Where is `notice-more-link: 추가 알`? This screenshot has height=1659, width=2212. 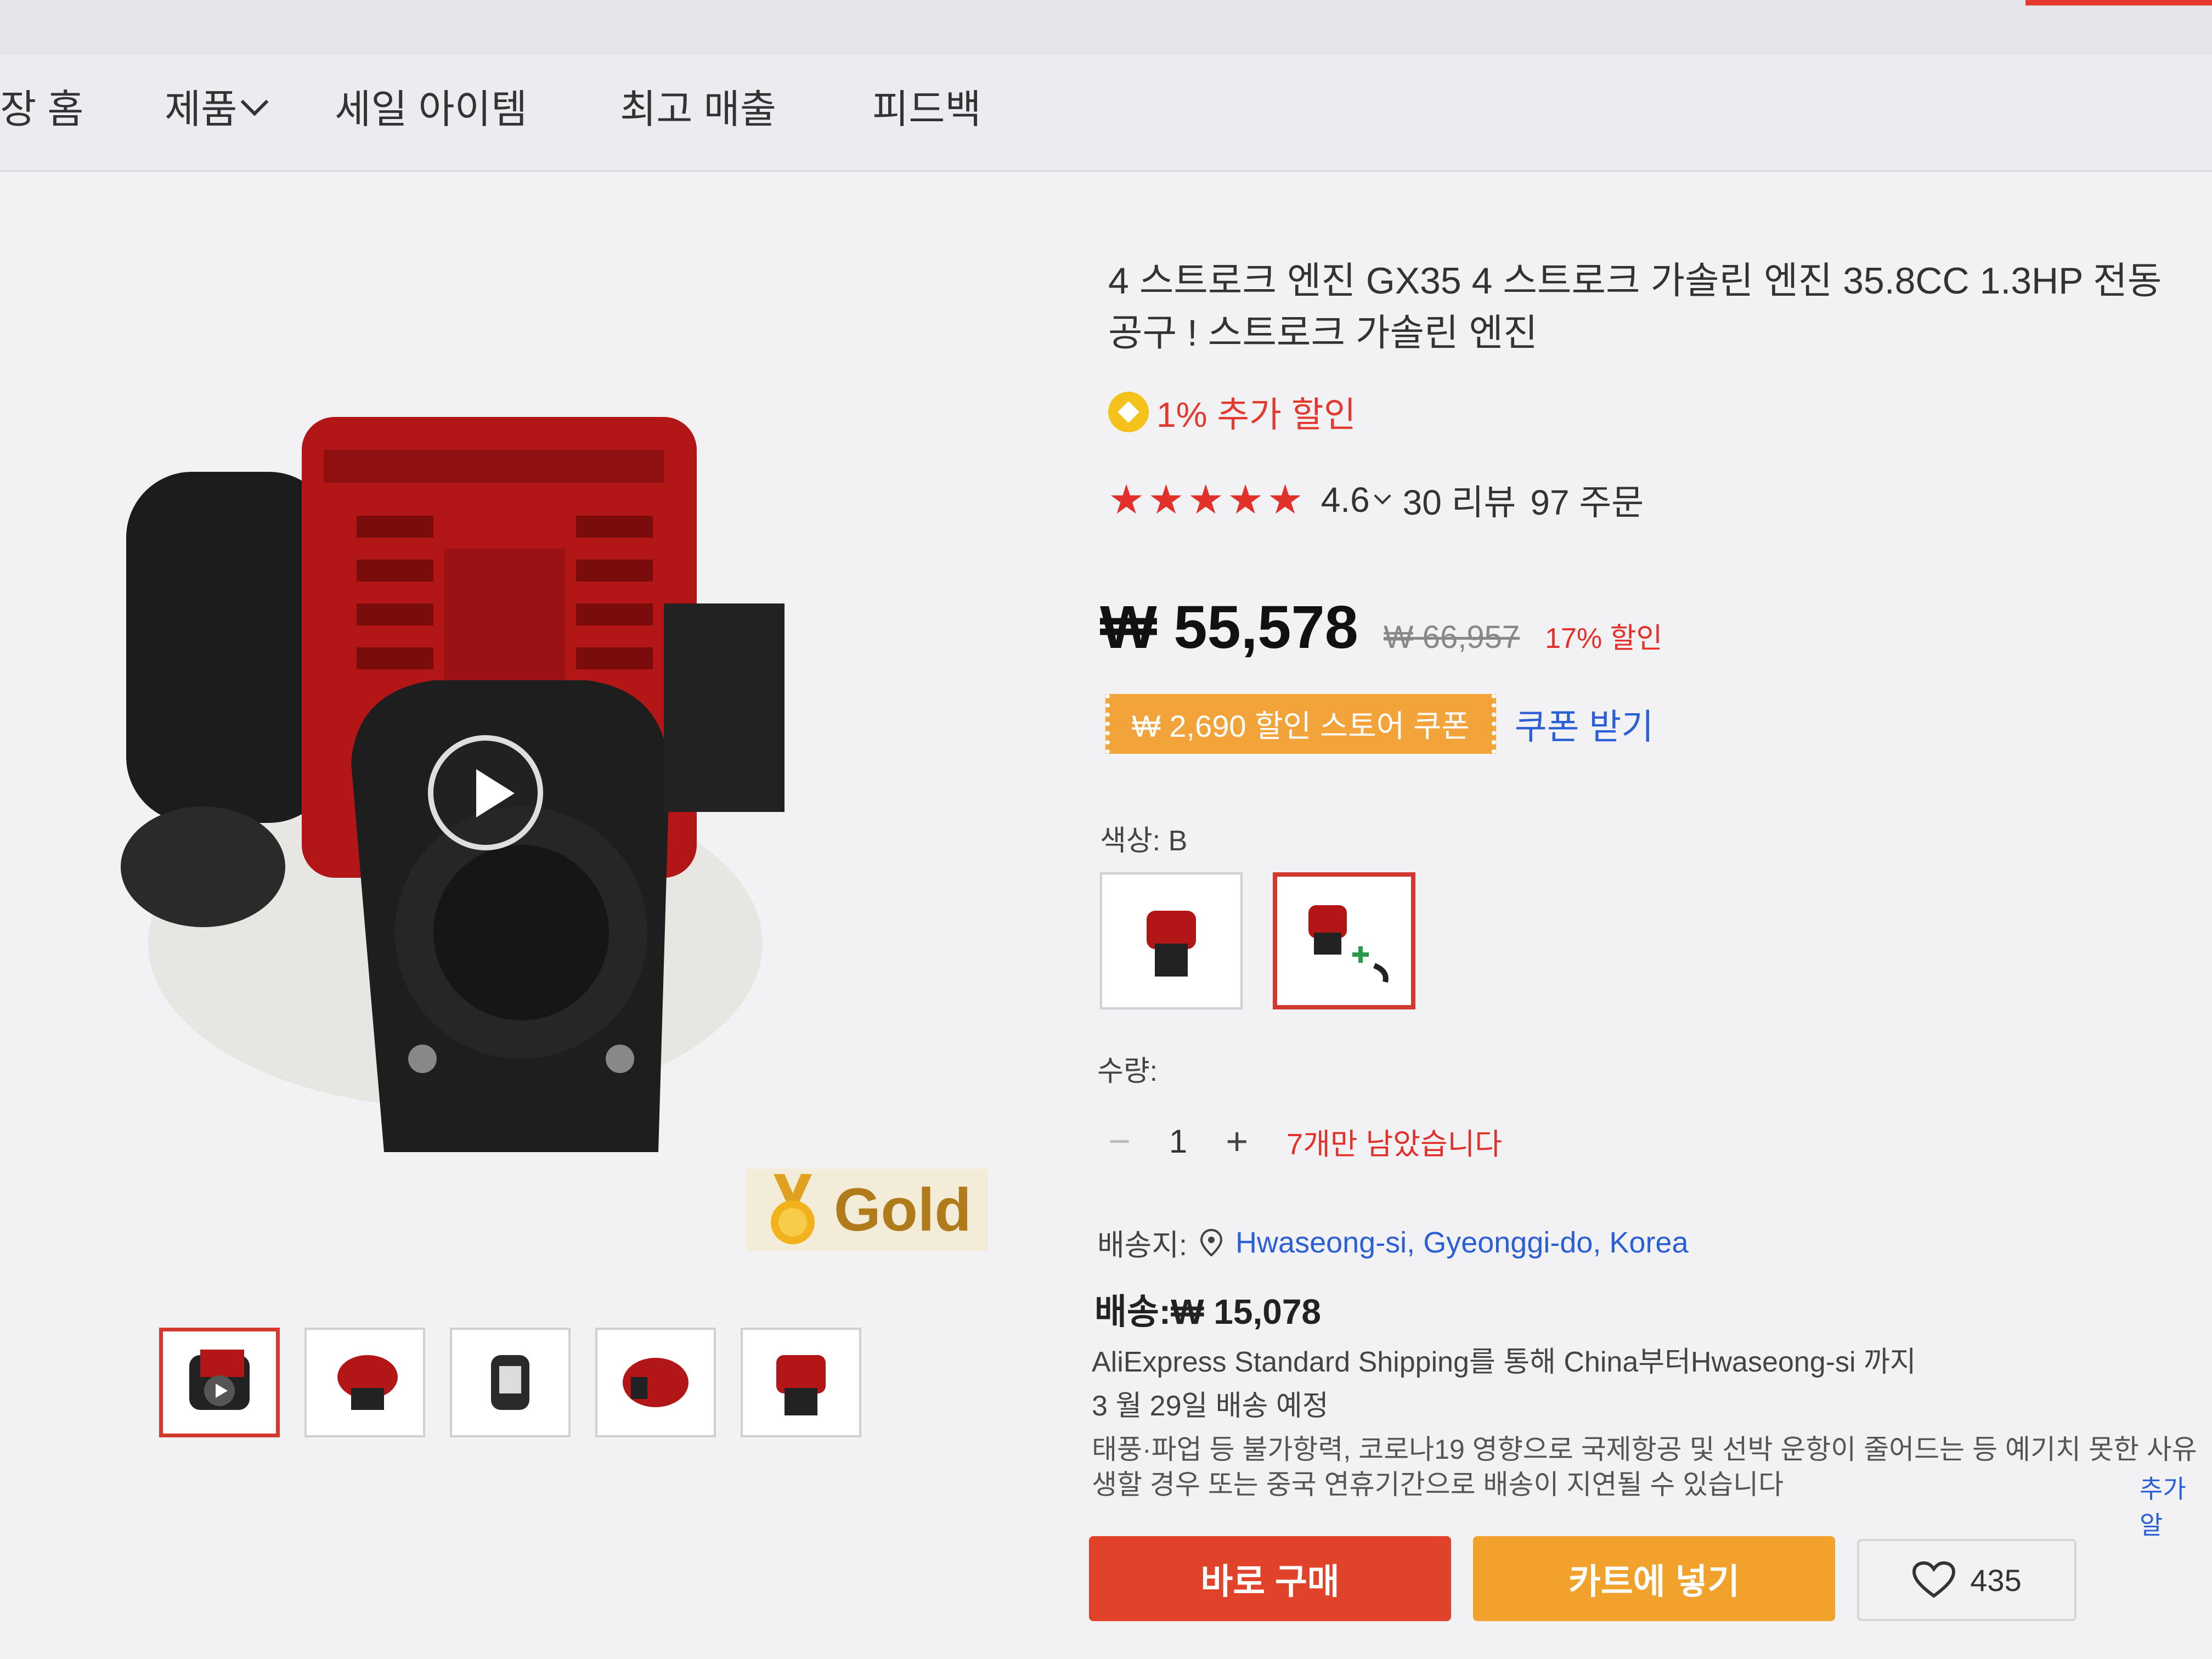
notice-more-link: 추가 알 is located at coordinates (2176, 1506).